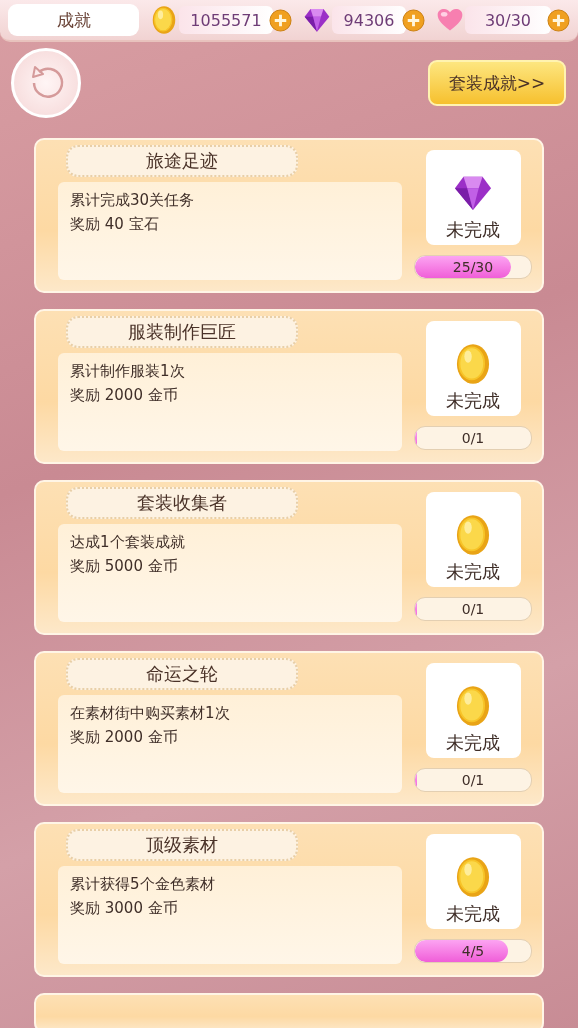  What do you see at coordinates (473, 951) in the screenshot?
I see `progress-bar: 4/5` at bounding box center [473, 951].